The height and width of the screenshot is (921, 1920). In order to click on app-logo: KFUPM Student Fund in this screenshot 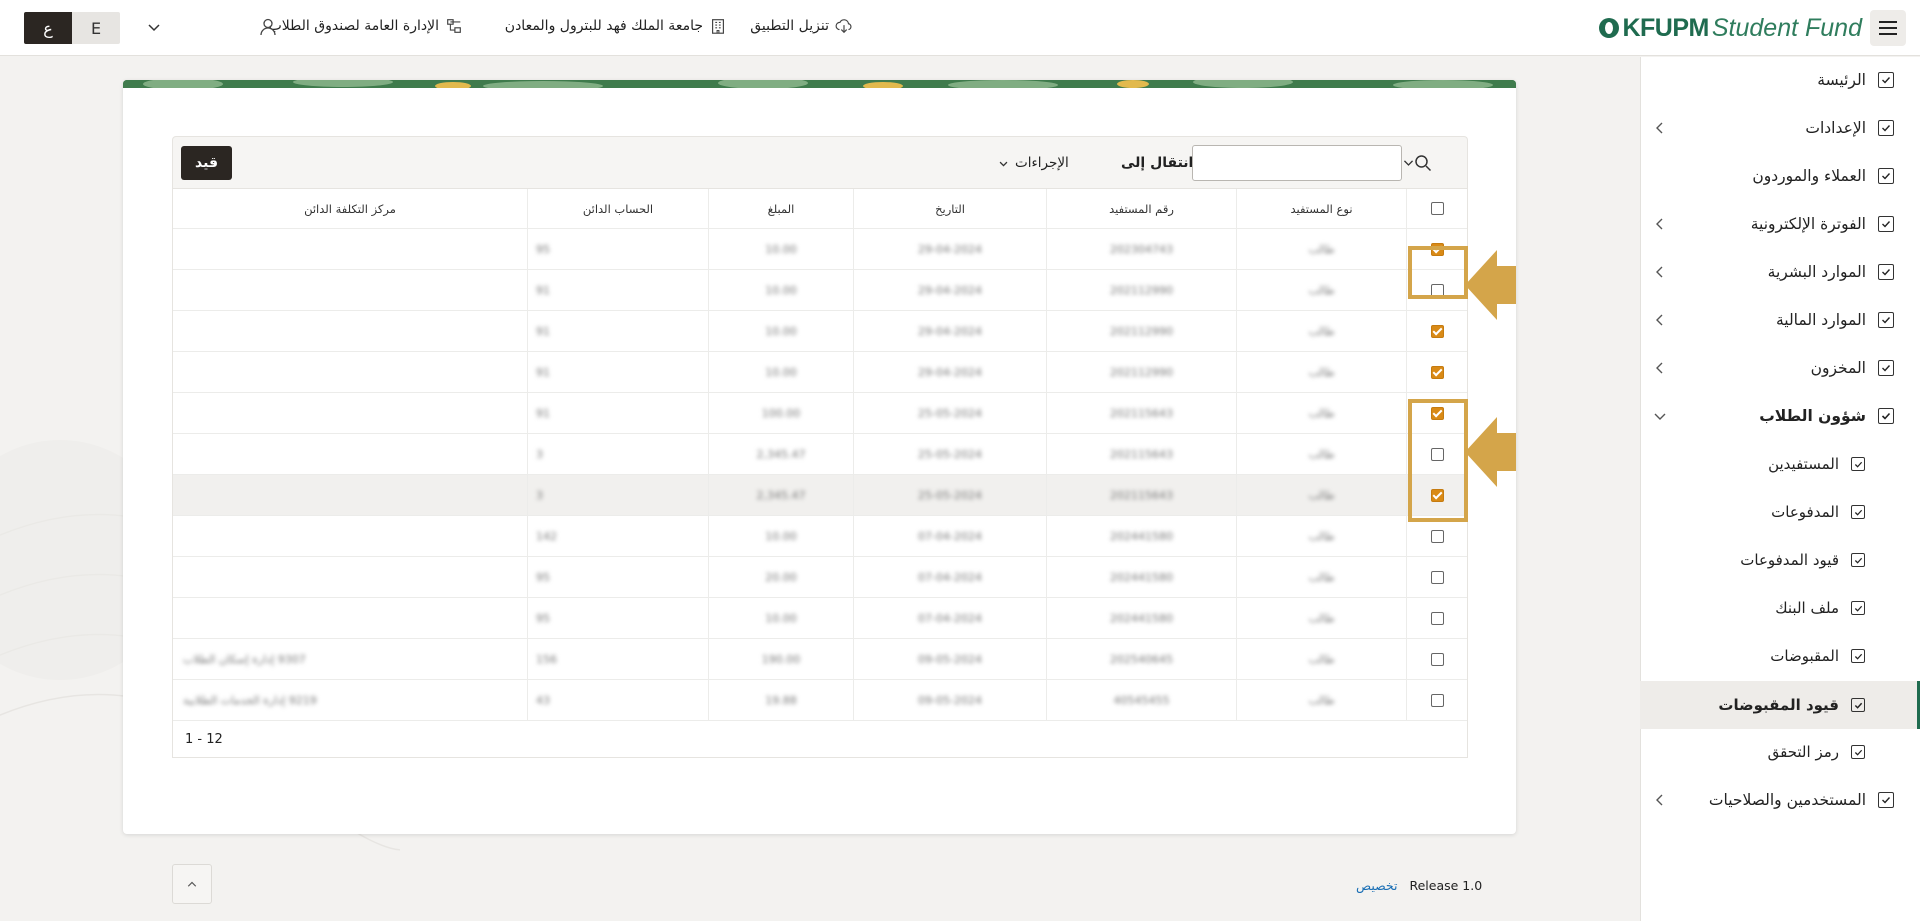, I will do `click(1730, 28)`.